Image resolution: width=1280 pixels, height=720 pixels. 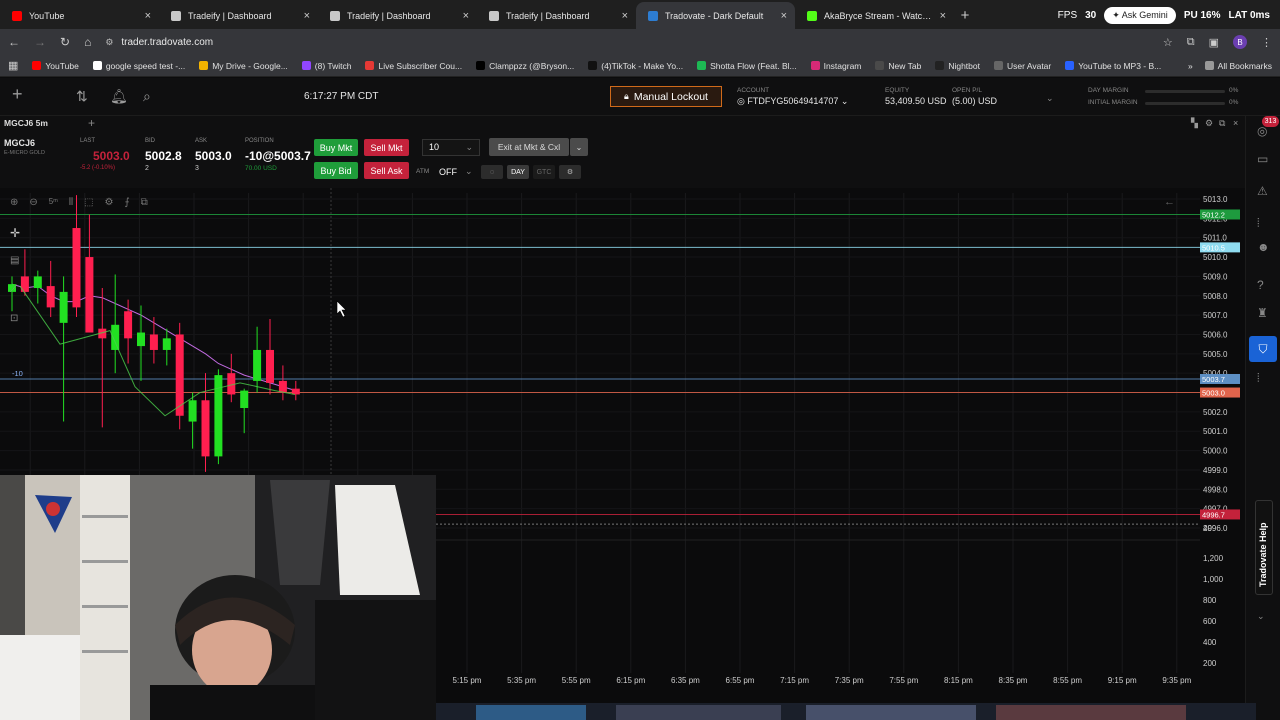 I want to click on bookmark-item: (8) Twitch, so click(x=326, y=66).